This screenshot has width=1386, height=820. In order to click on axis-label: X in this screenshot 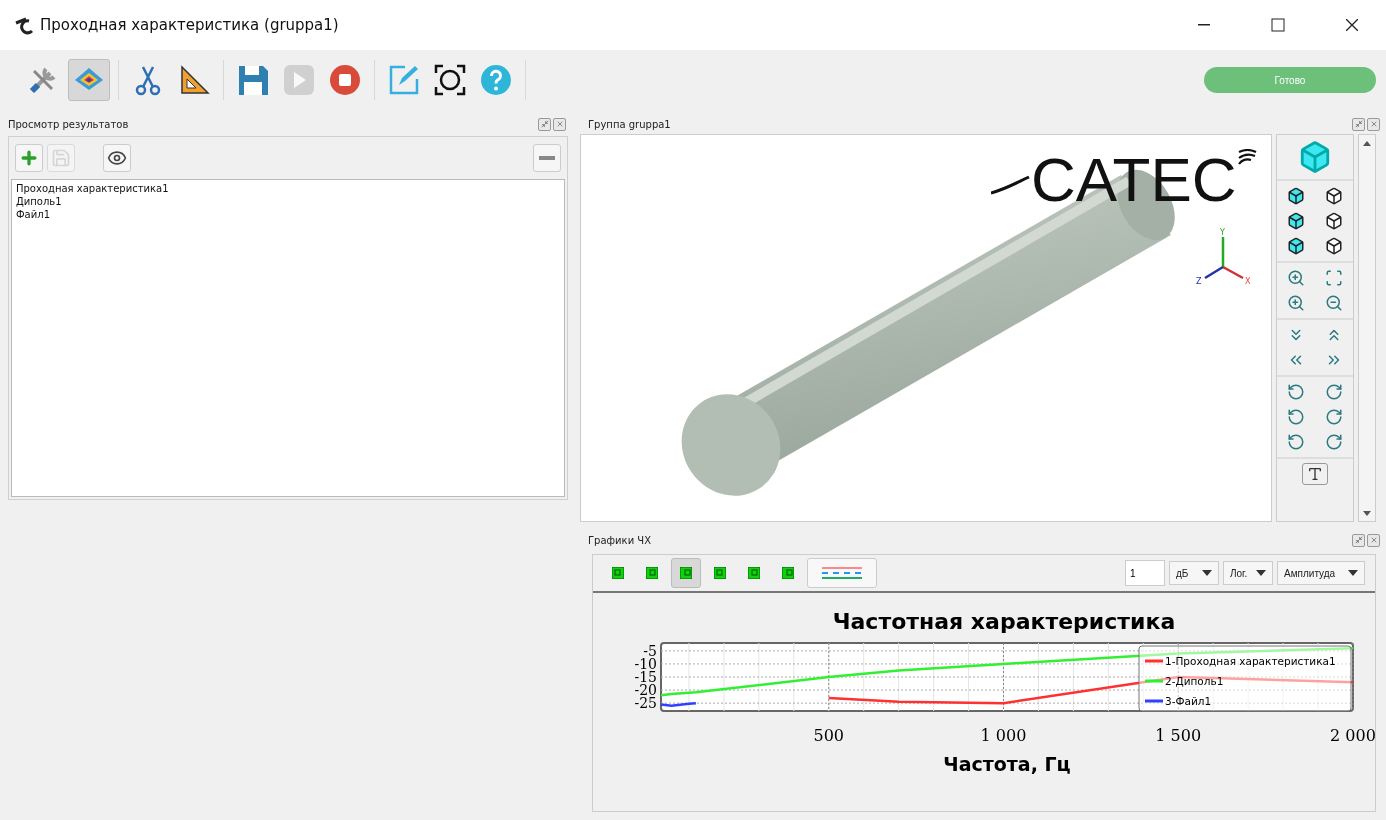, I will do `click(1248, 281)`.